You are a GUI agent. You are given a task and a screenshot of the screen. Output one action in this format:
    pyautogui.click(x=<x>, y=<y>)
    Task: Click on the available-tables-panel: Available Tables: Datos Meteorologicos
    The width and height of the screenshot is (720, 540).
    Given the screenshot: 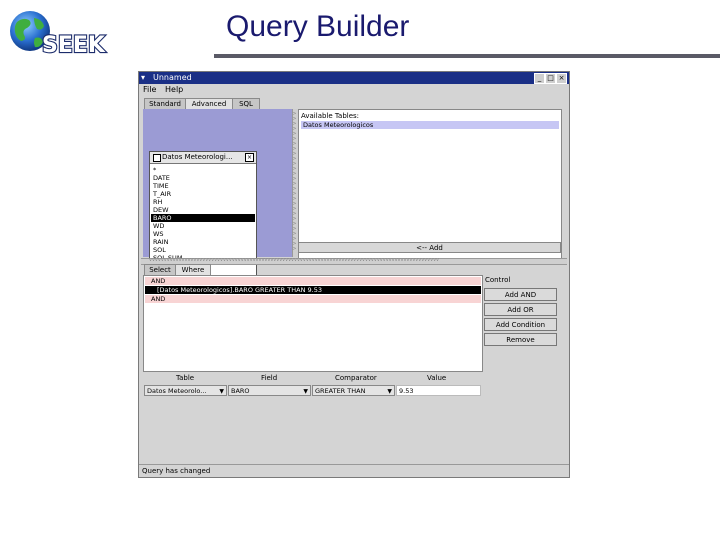 What is the action you would take?
    pyautogui.click(x=430, y=184)
    